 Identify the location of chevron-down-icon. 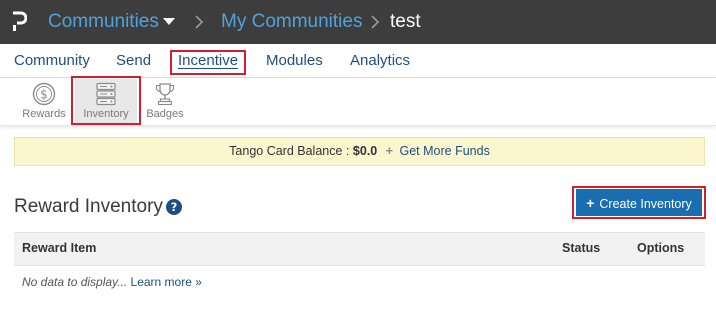
(169, 22).